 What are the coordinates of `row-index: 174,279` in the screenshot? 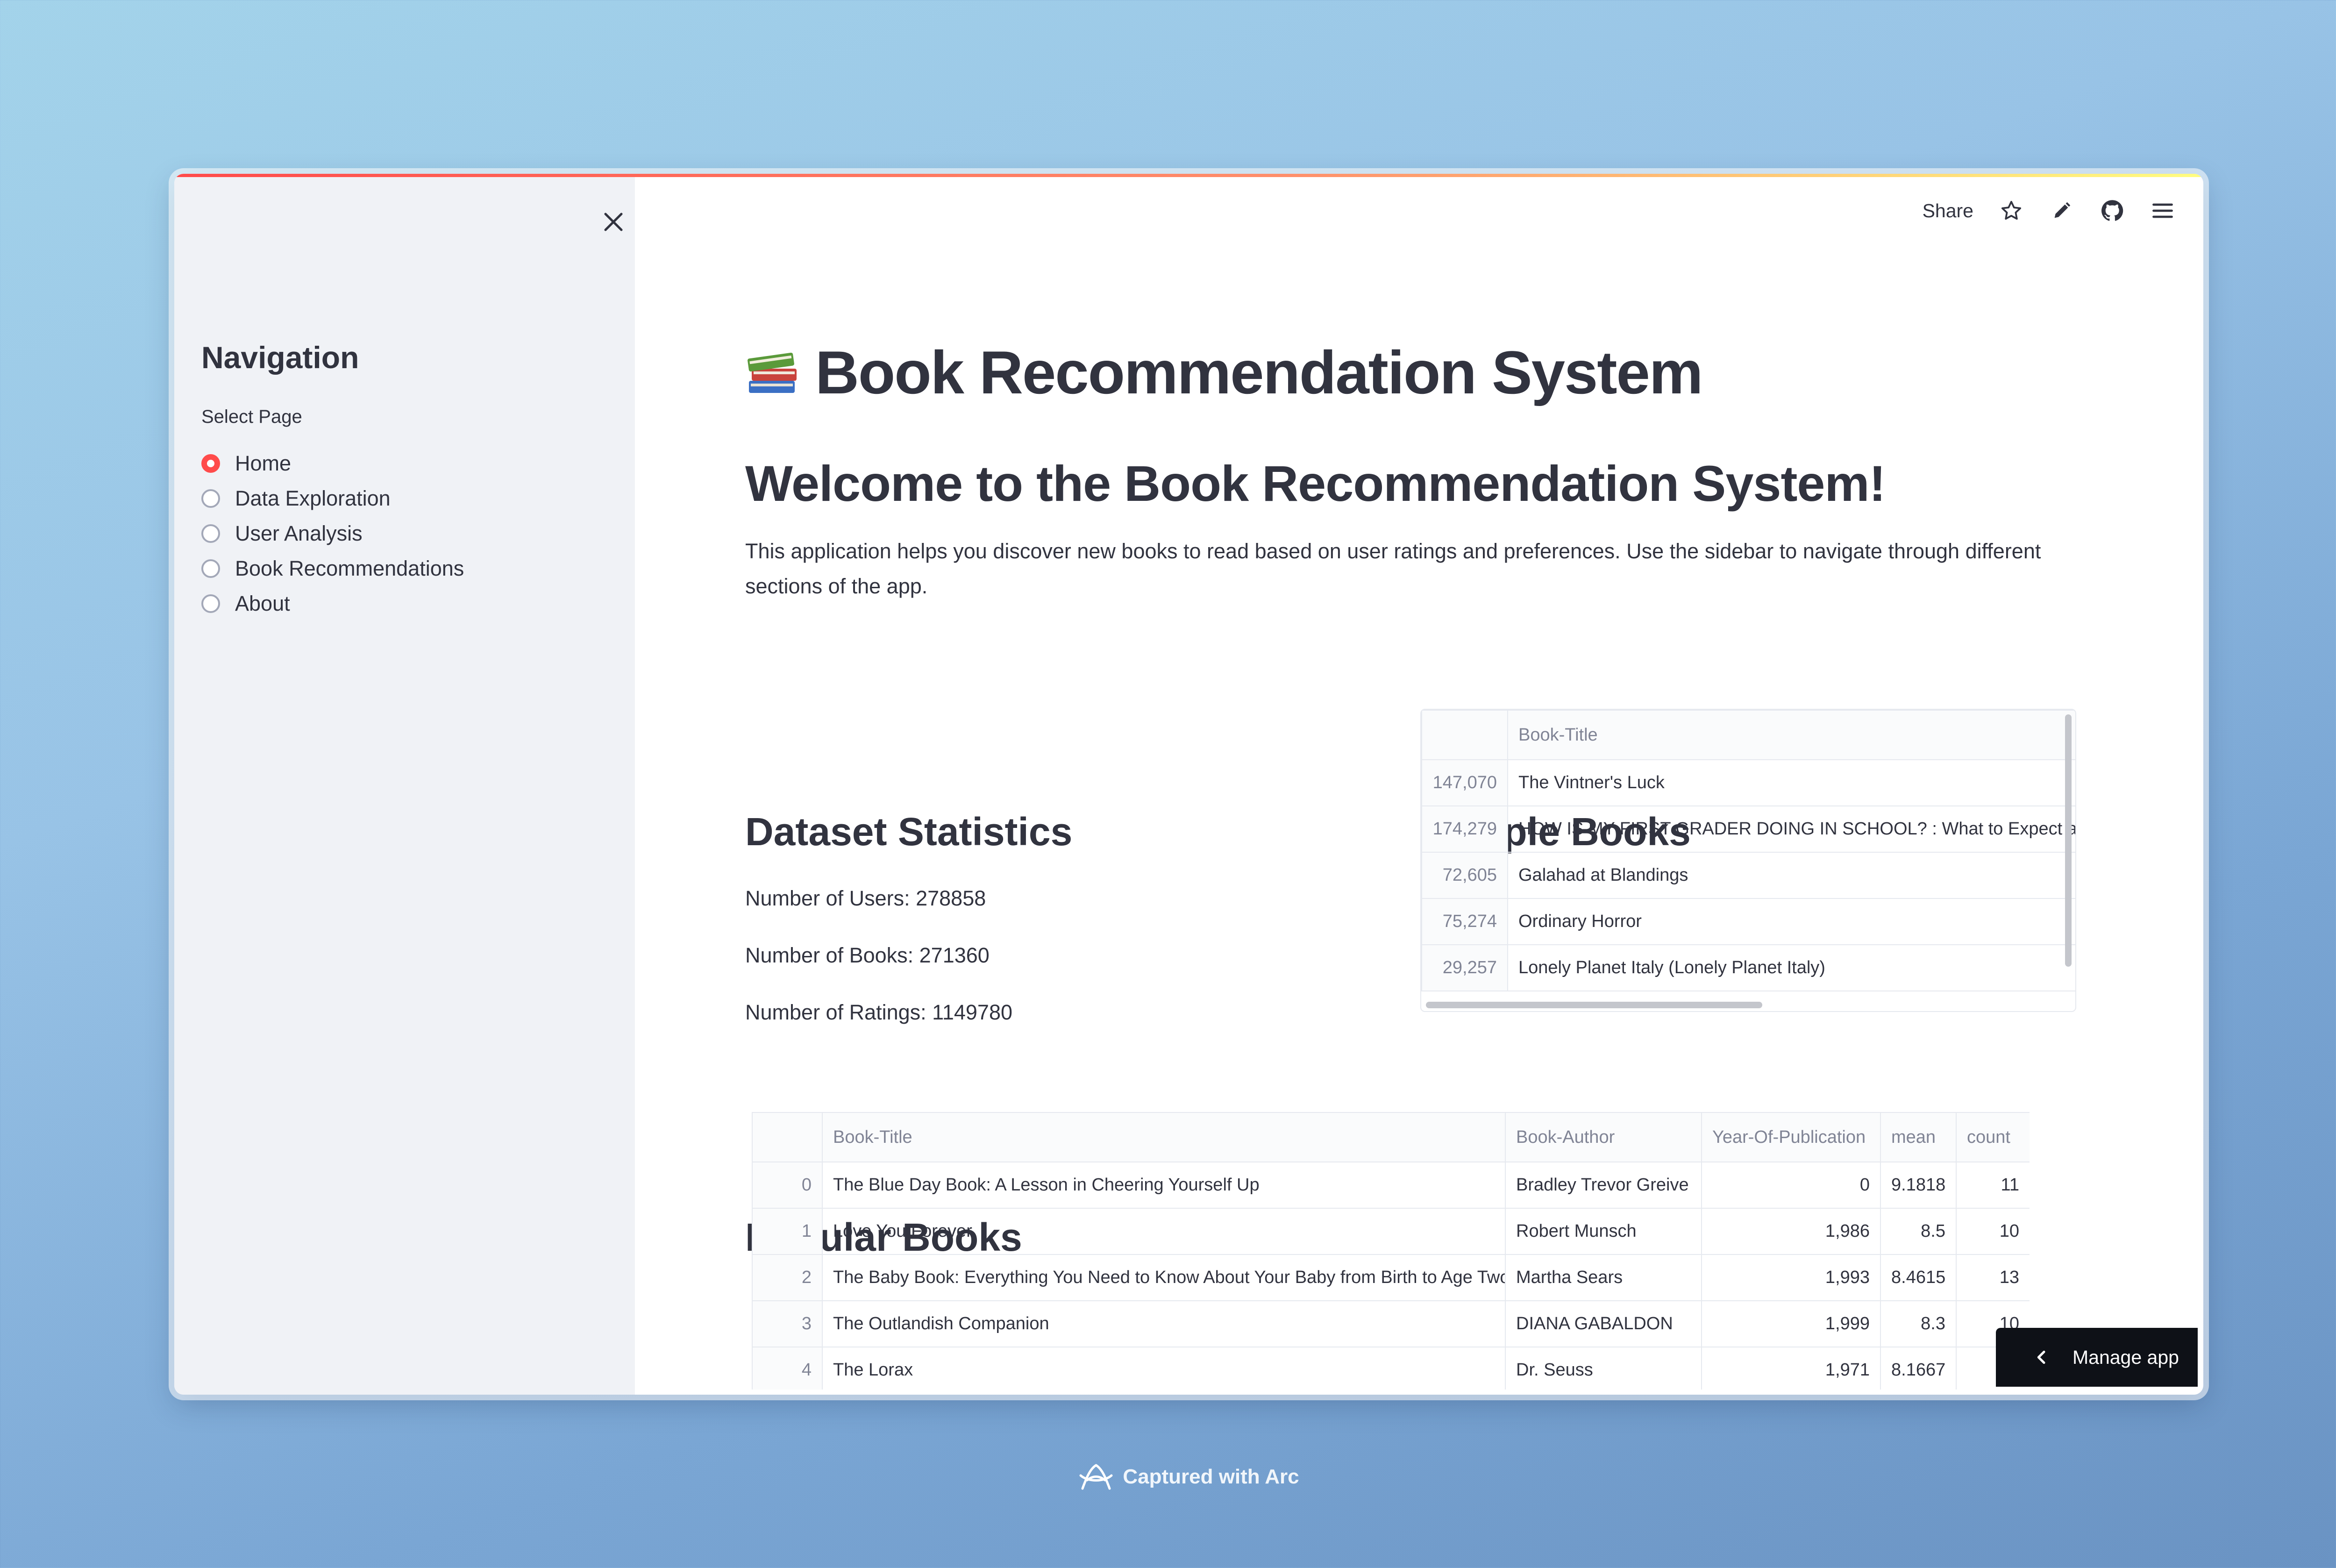 It's located at (1464, 829).